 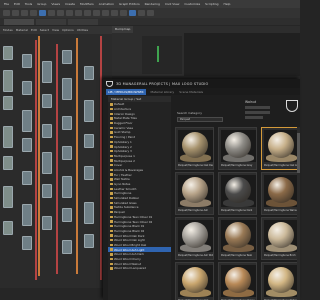 I want to click on material-tile: Parquet/Herringbone Ash Wide, so click(x=194, y=238).